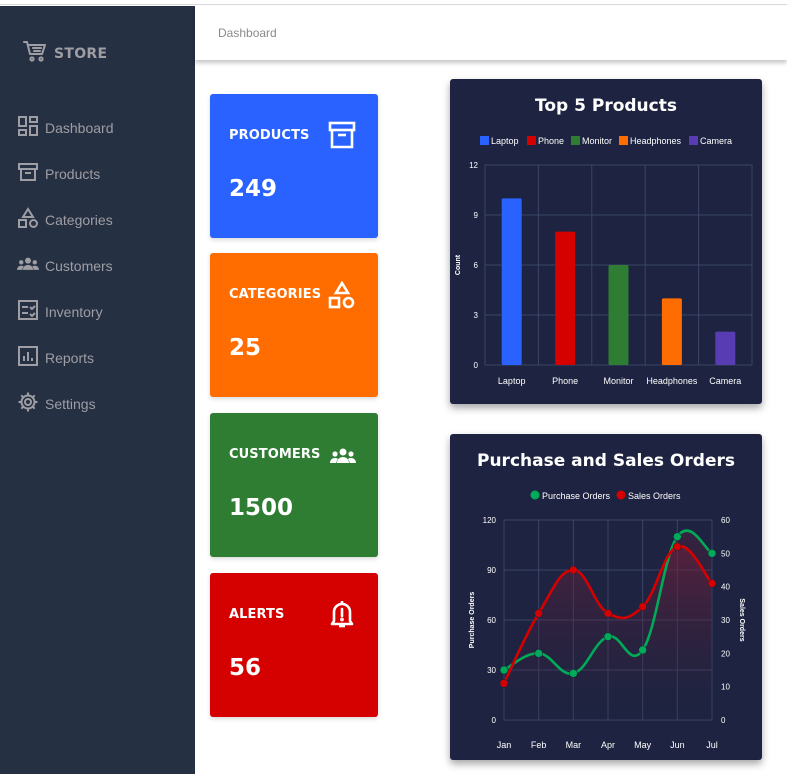 This screenshot has height=774, width=787. Describe the element at coordinates (275, 294) in the screenshot. I see `card-title: CATEGORIES` at that location.